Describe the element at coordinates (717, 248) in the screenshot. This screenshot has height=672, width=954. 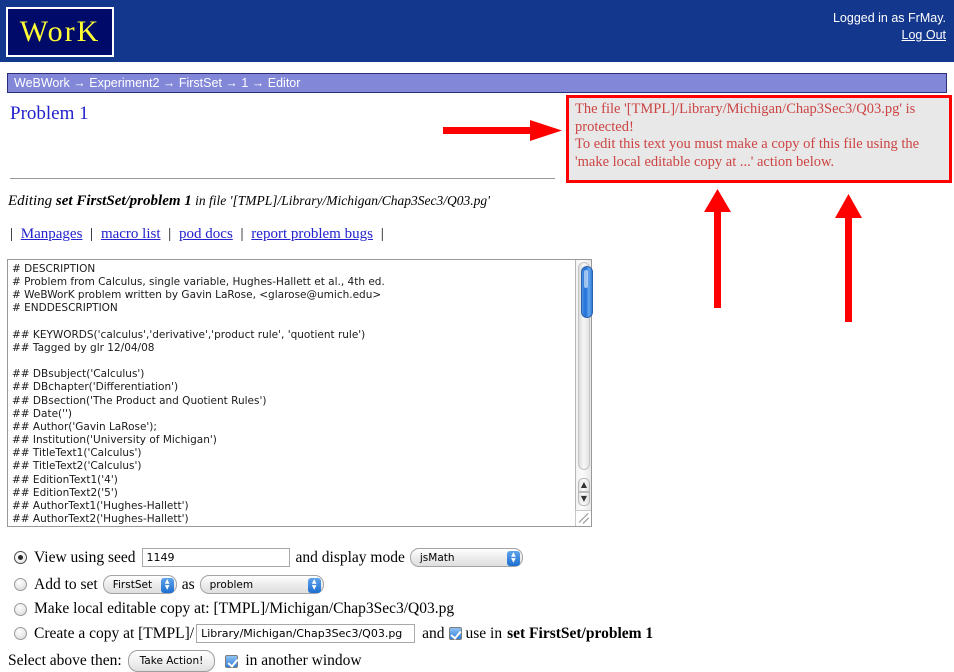
I see `annotation-arrow-up-left` at that location.